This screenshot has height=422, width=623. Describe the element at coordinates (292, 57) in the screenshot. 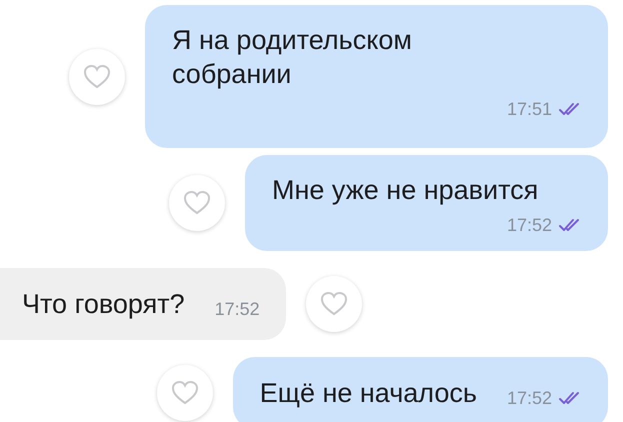

I see `message-text: Я на родительском собрании` at that location.